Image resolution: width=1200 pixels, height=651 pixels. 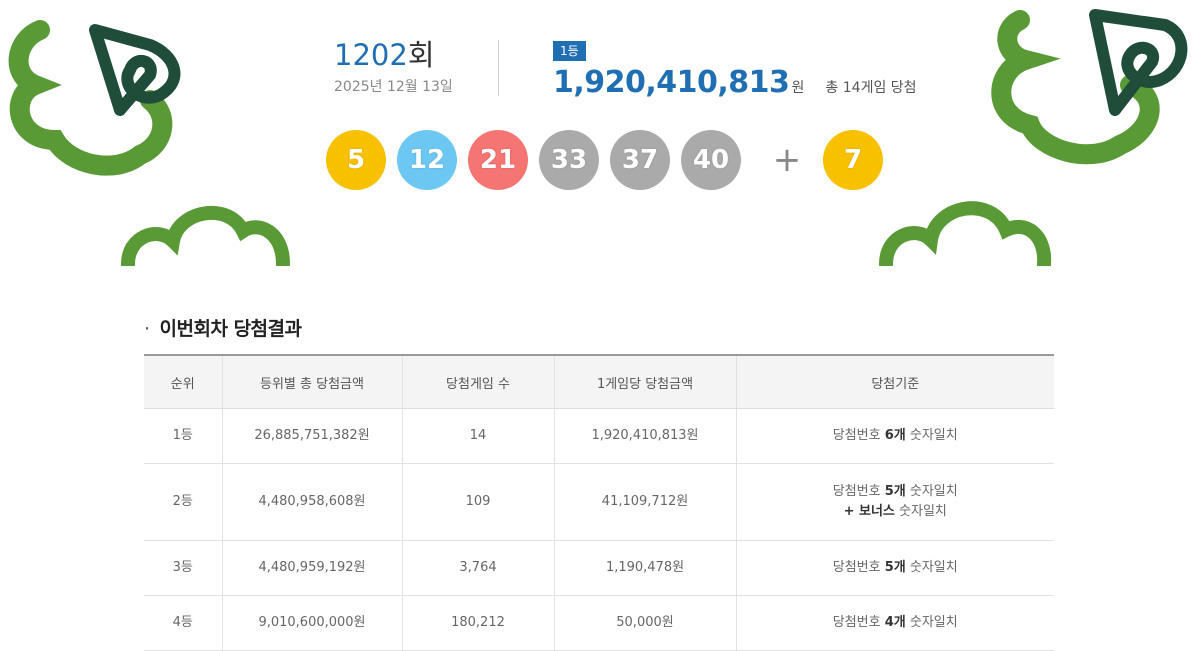 I want to click on clover-logo-right, so click(x=1090, y=100).